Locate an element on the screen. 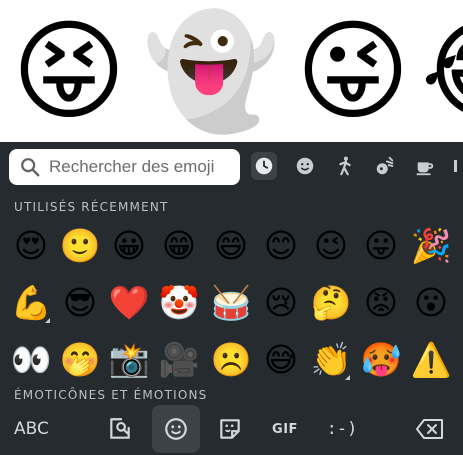 The width and height of the screenshot is (463, 455). emoji-key: 👏 is located at coordinates (331, 359).